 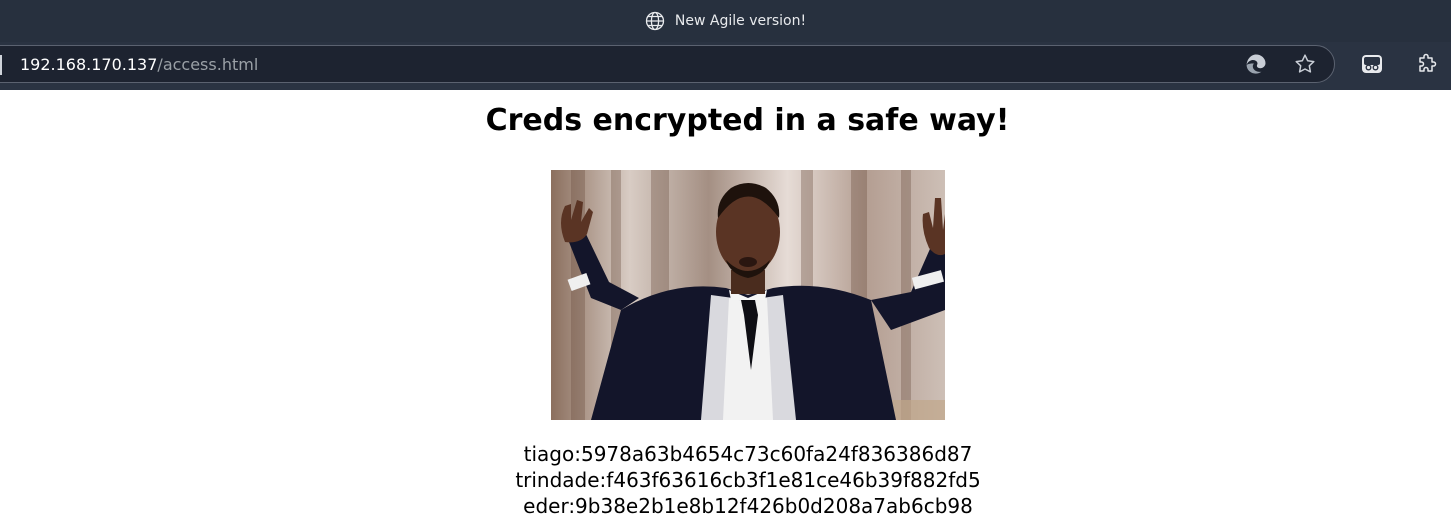 What do you see at coordinates (1427, 64) in the screenshot?
I see `extensions-puzzle-icon` at bounding box center [1427, 64].